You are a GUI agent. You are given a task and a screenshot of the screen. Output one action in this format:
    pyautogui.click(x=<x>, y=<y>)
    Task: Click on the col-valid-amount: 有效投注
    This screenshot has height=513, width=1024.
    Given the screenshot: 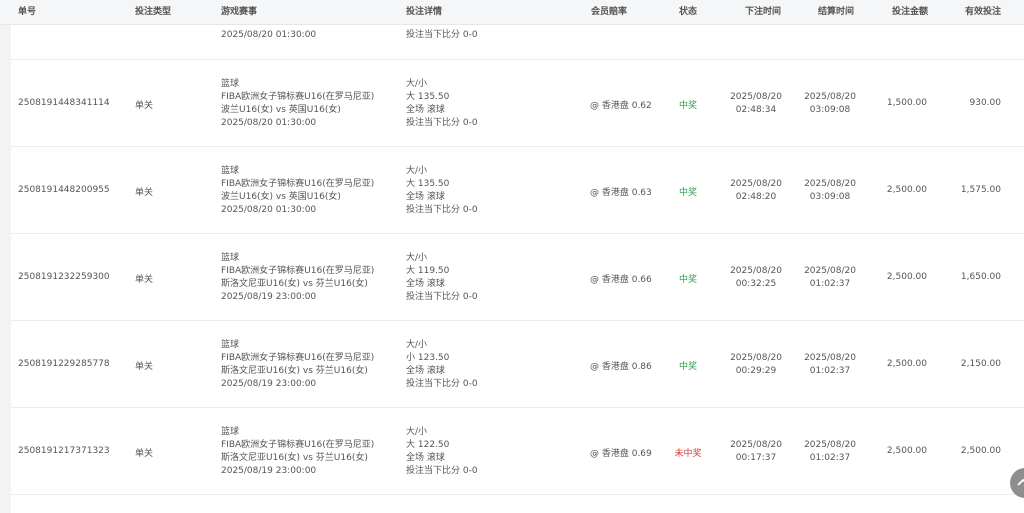 What is the action you would take?
    pyautogui.click(x=983, y=12)
    